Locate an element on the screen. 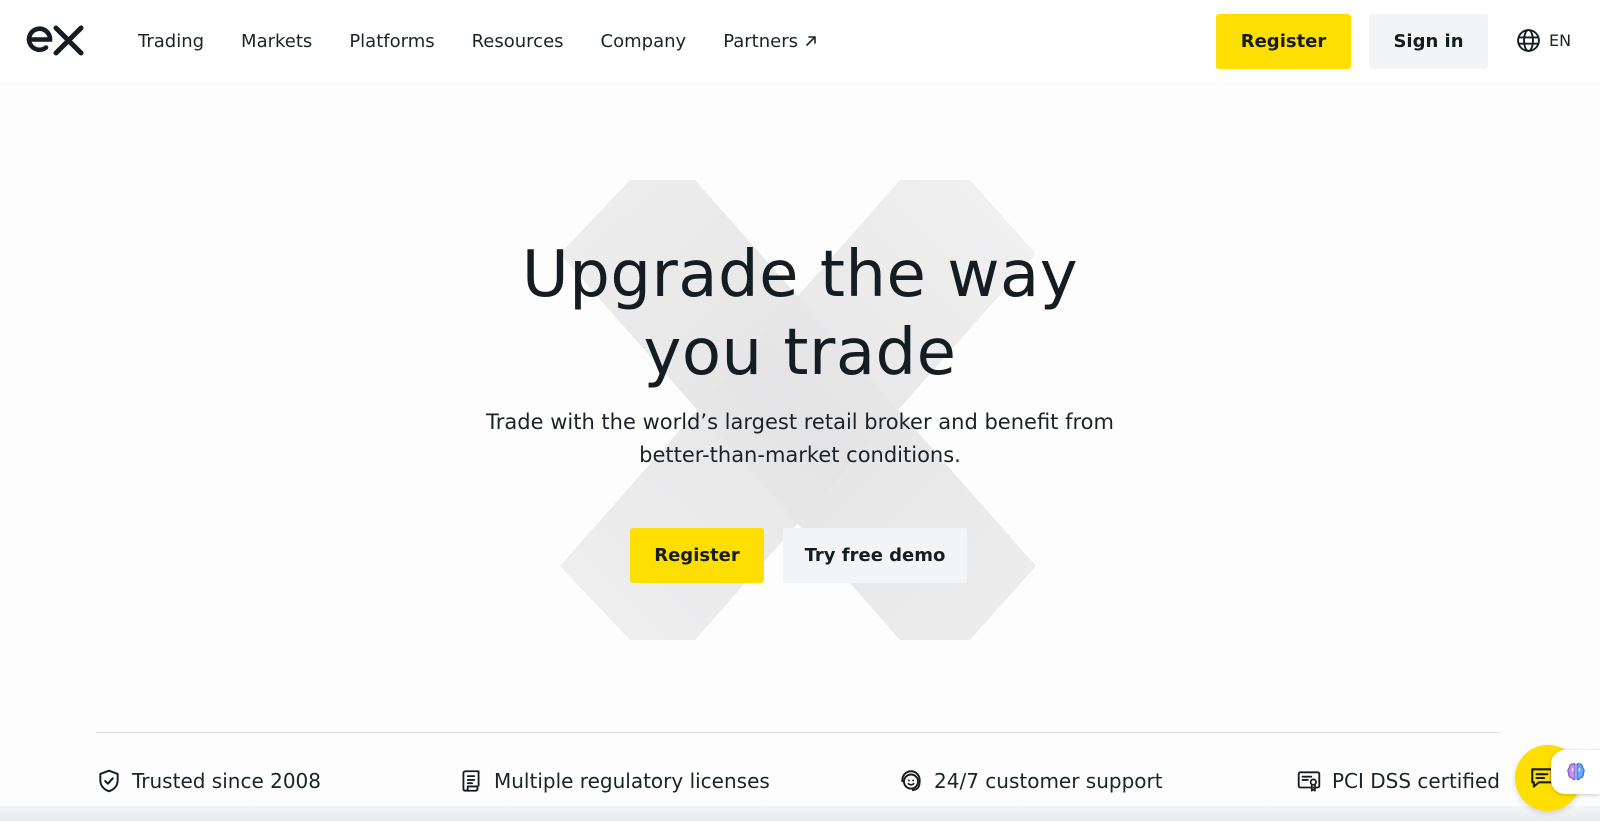  hero-register-button: Register is located at coordinates (697, 555).